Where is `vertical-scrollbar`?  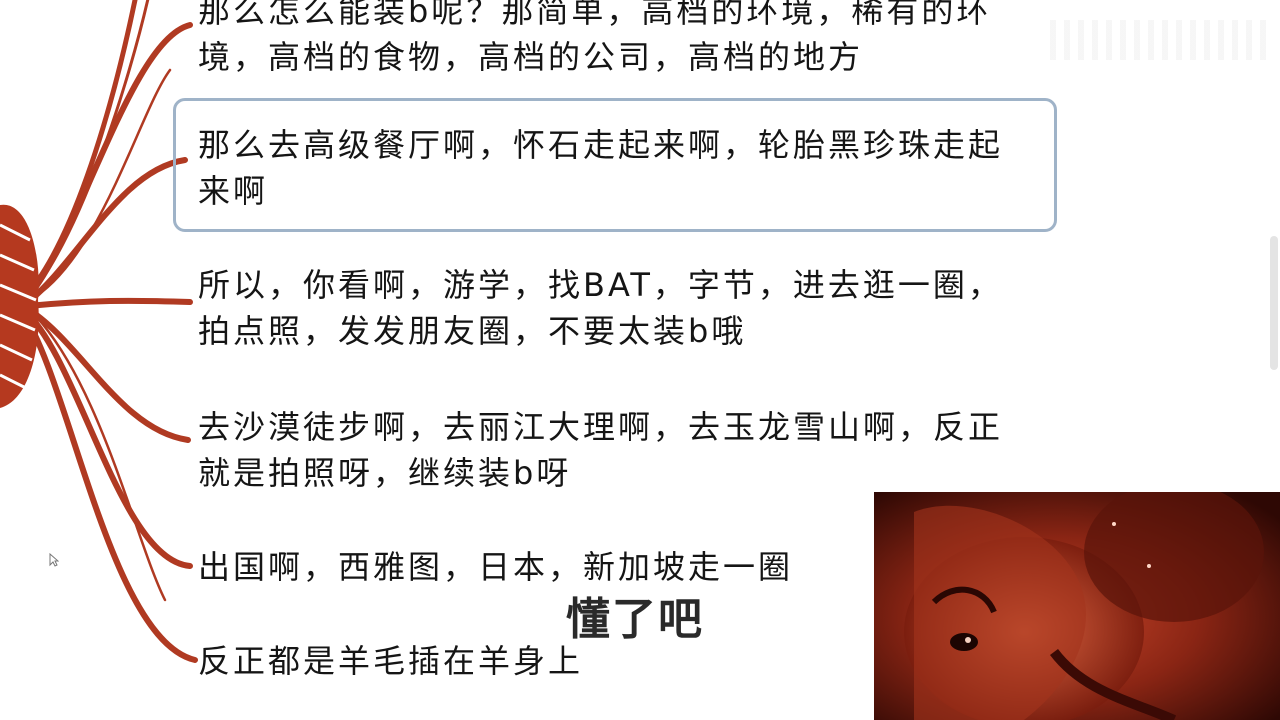
vertical-scrollbar is located at coordinates (1274, 303).